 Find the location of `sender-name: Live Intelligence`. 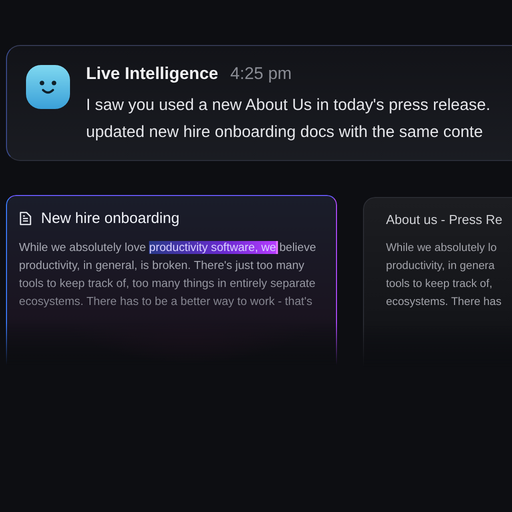

sender-name: Live Intelligence is located at coordinates (152, 74).